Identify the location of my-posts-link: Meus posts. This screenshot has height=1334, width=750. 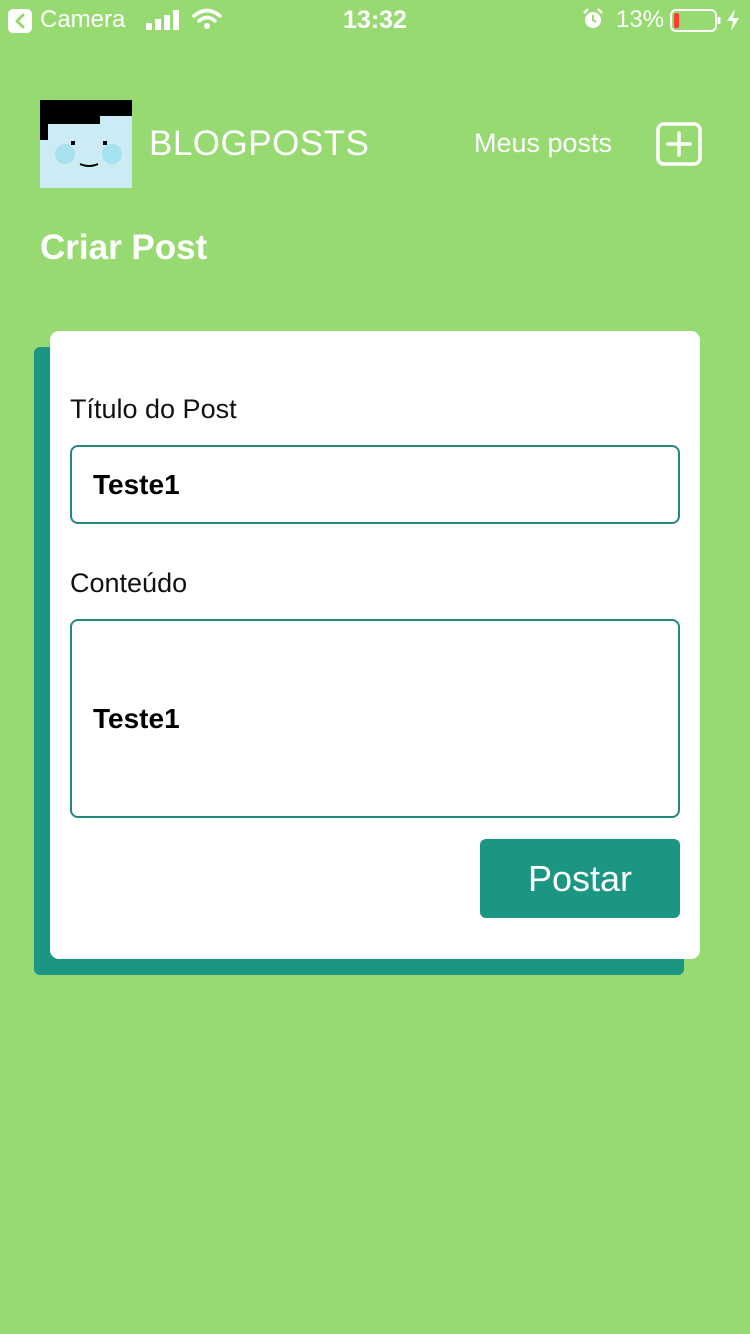
(543, 143).